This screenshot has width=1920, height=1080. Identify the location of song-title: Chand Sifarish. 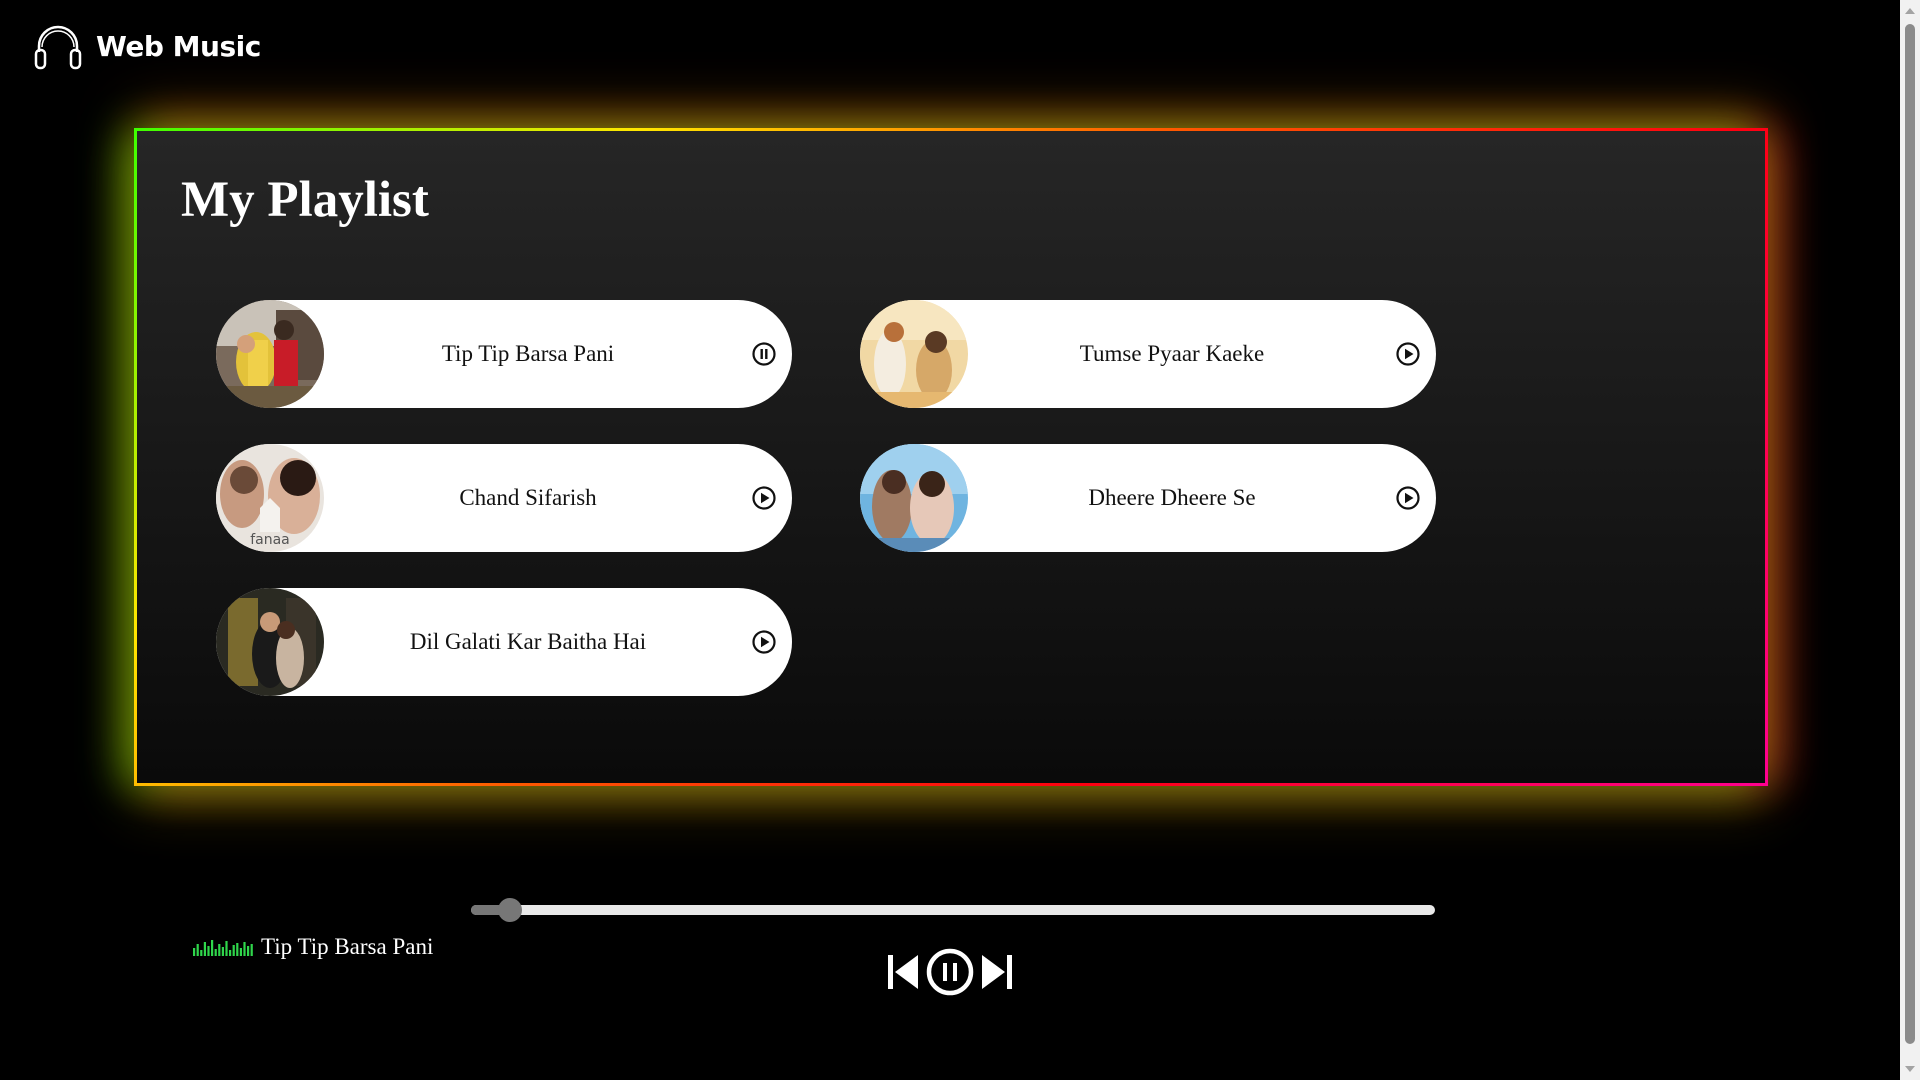
(528, 497).